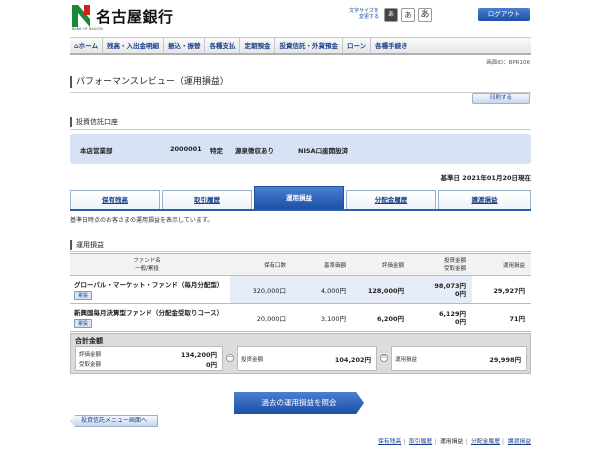 Image resolution: width=600 pixels, height=472 pixels. What do you see at coordinates (258, 45) in the screenshot?
I see `nav-deposit: 定期預金` at bounding box center [258, 45].